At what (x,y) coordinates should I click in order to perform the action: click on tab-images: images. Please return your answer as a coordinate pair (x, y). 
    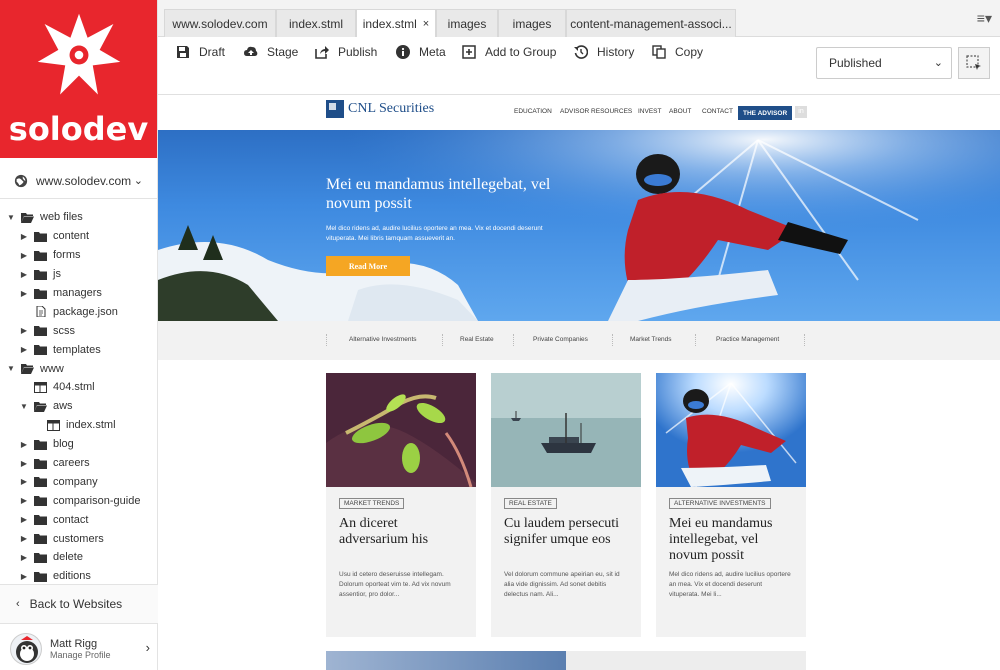
    Looking at the image, I should click on (467, 23).